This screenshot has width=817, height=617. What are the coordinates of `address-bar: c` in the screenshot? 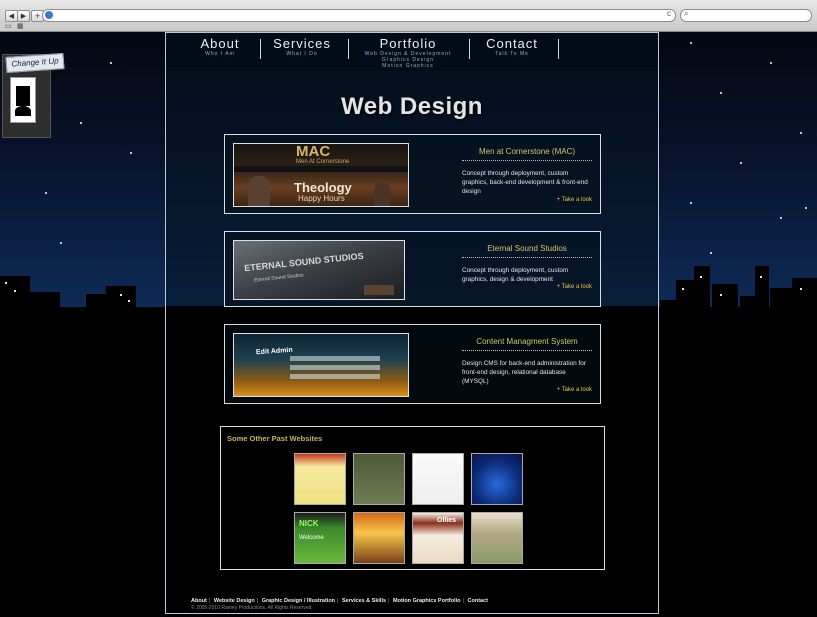 It's located at (359, 15).